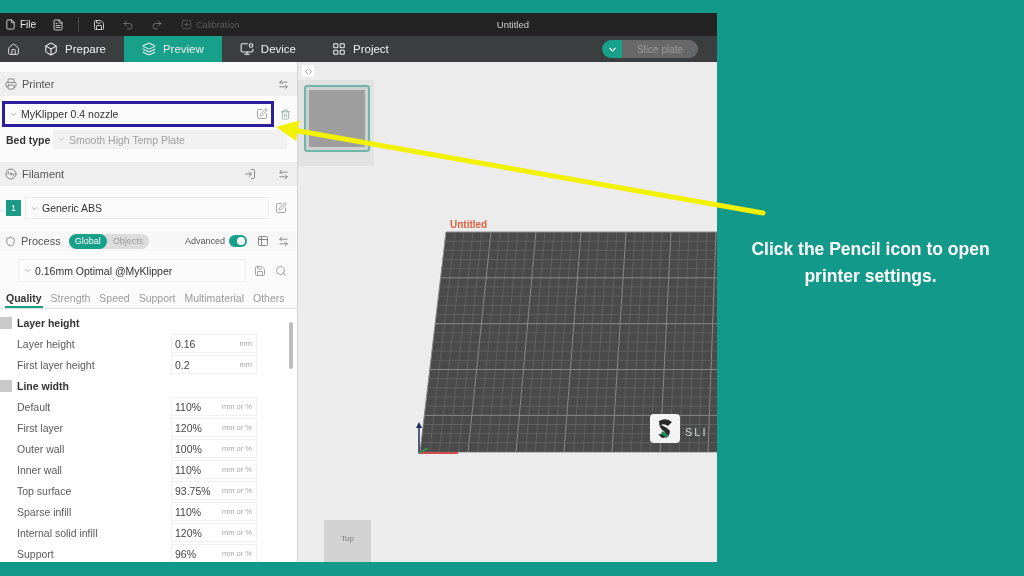  I want to click on setting-label: Internal solid infill, so click(58, 532).